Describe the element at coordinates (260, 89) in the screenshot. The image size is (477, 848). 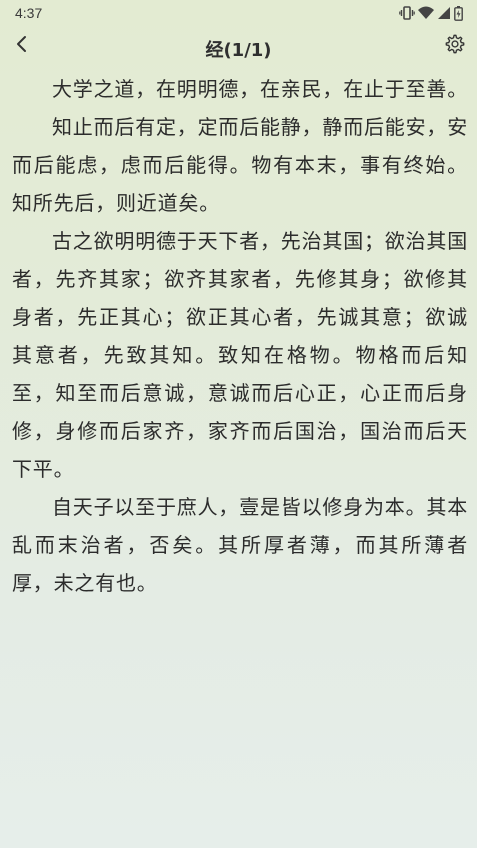
I see `paragraph: 大学之道，在明明德，在亲民，在止于至善。` at that location.